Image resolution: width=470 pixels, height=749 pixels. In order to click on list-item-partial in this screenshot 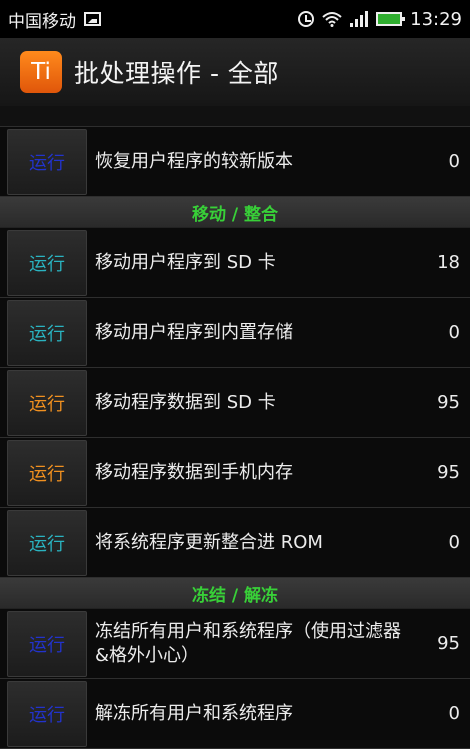, I will do `click(235, 116)`.